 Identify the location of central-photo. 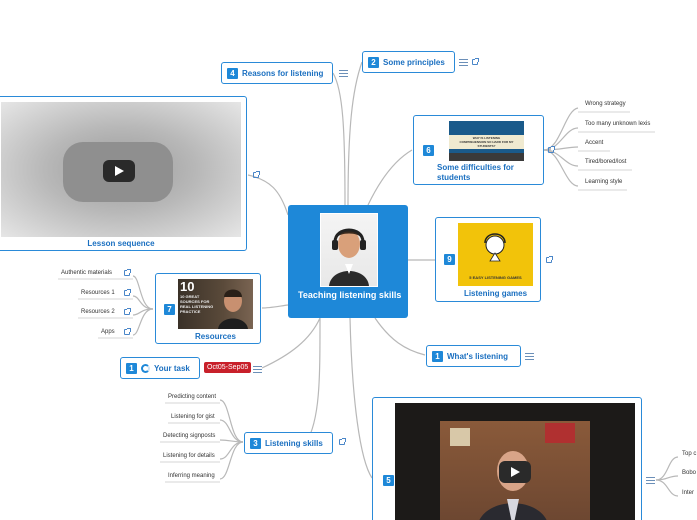
(349, 250).